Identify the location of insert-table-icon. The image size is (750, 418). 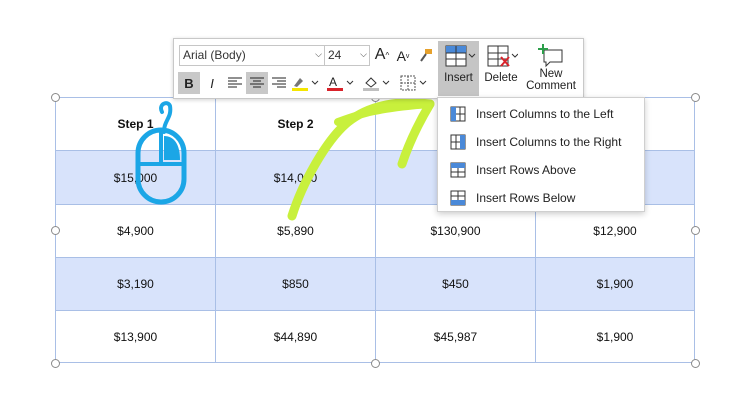
(460, 56).